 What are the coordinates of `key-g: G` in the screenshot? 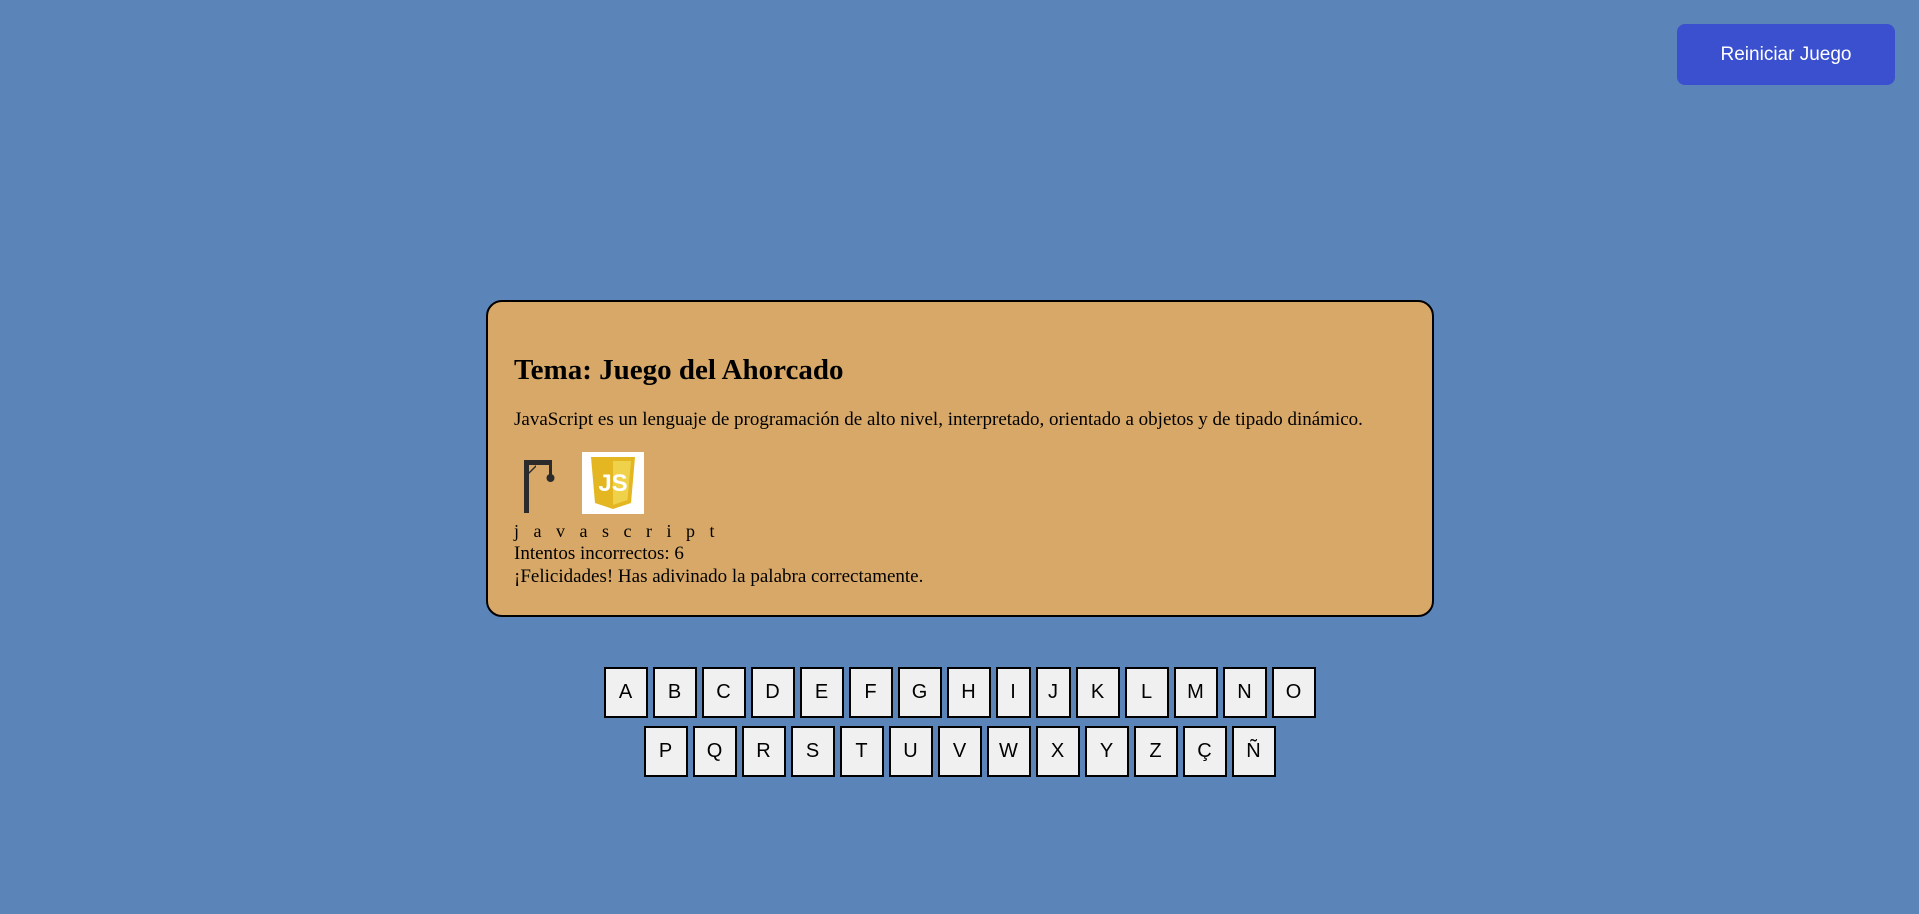 It's located at (919, 692).